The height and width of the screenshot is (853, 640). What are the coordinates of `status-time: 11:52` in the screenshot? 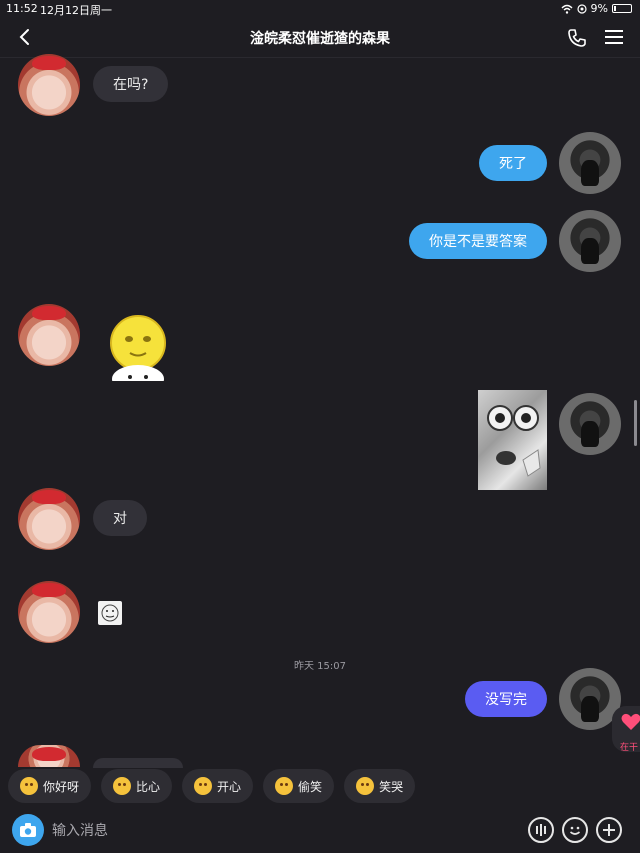 It's located at (22, 8).